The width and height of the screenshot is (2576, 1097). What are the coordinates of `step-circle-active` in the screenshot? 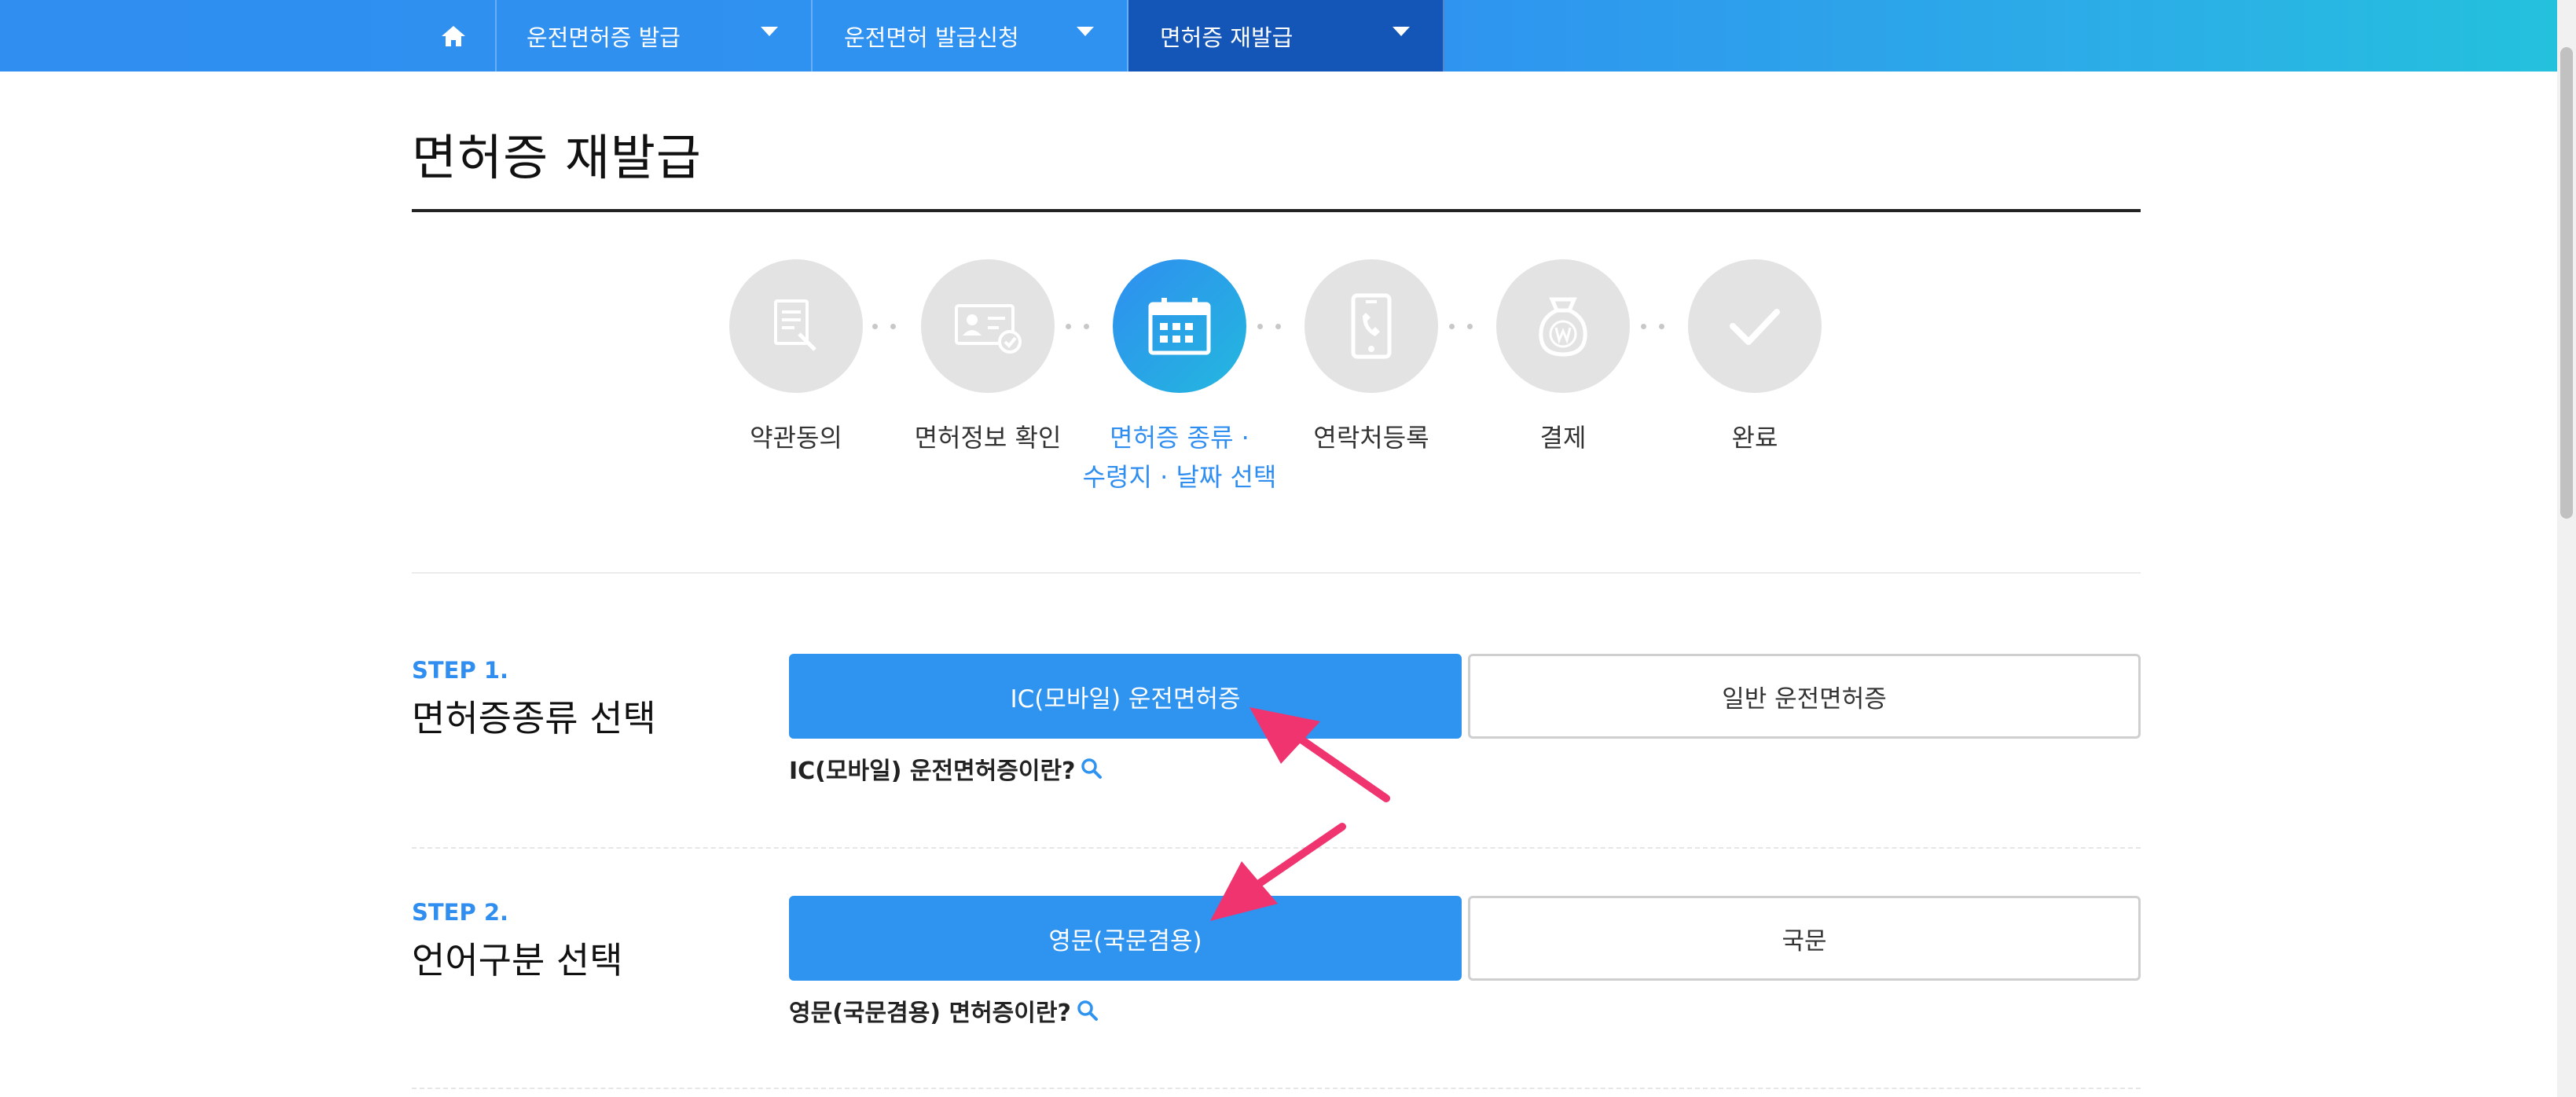 It's located at (1179, 326).